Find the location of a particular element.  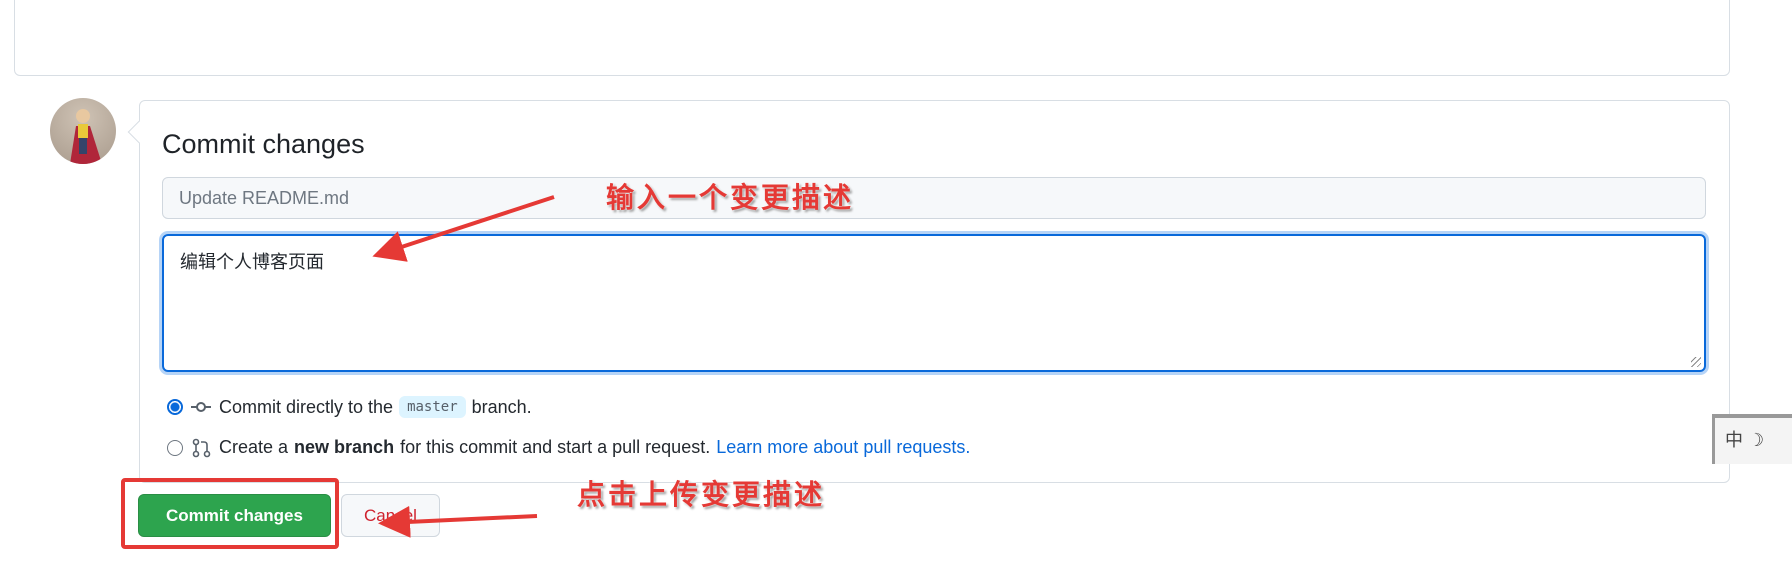

annotation-input-note: 输入一个变更描述 is located at coordinates (730, 197).